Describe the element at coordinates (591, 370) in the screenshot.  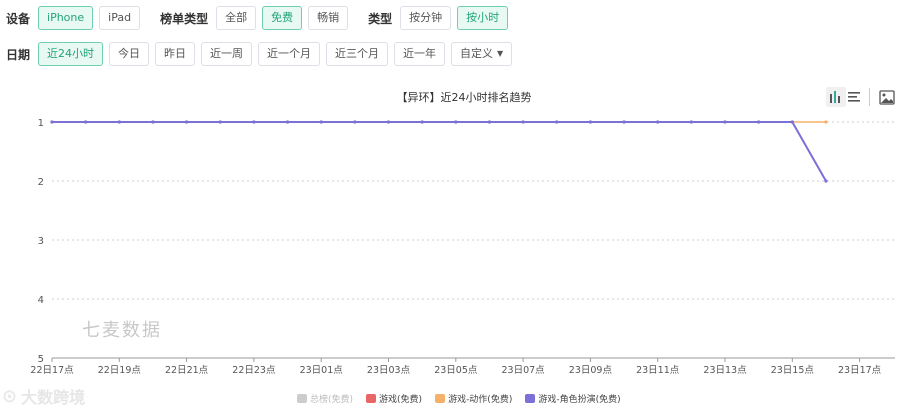
I see `x-tick-label: 23日09点` at that location.